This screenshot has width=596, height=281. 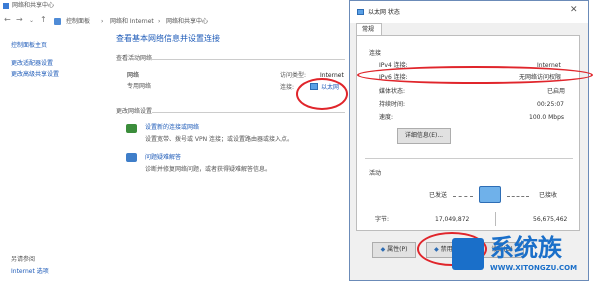 What do you see at coordinates (7, 19) in the screenshot?
I see `back-icon: ←` at bounding box center [7, 19].